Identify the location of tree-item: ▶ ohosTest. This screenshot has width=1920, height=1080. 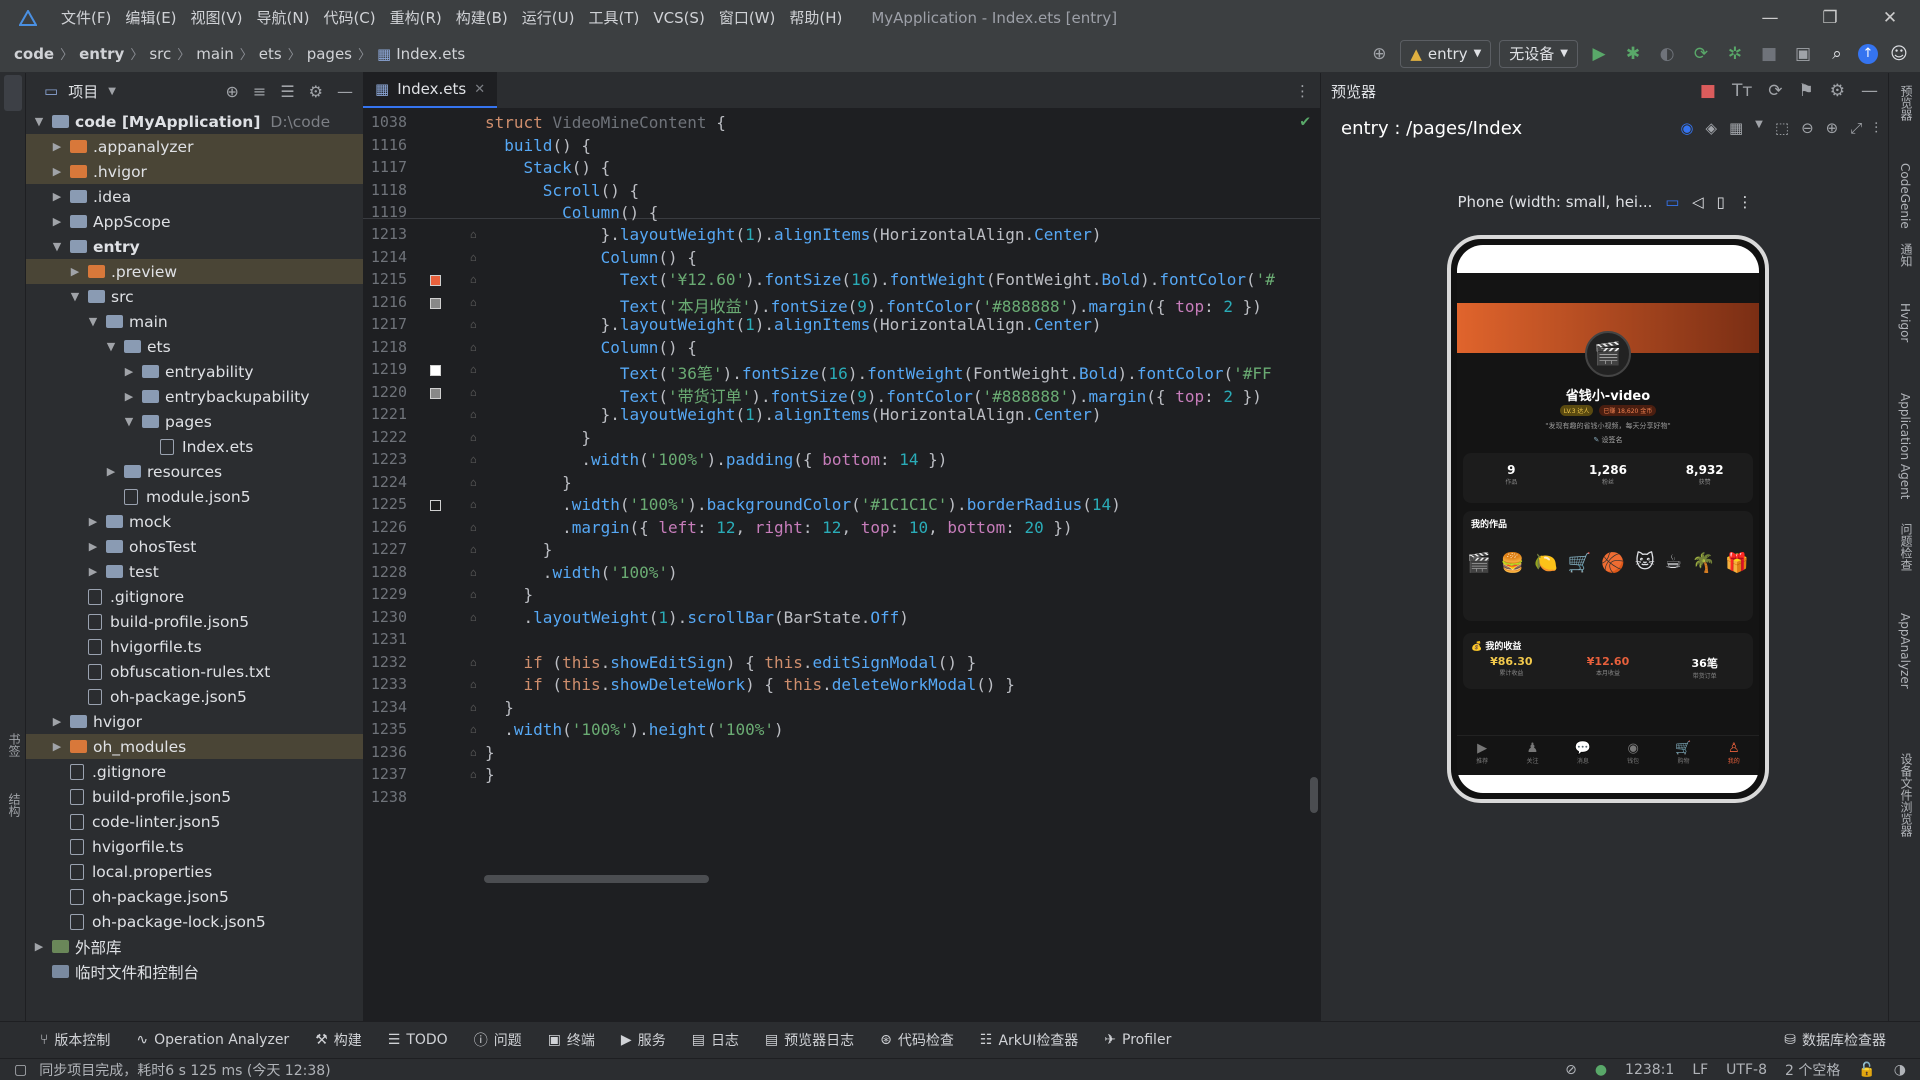
(194, 546).